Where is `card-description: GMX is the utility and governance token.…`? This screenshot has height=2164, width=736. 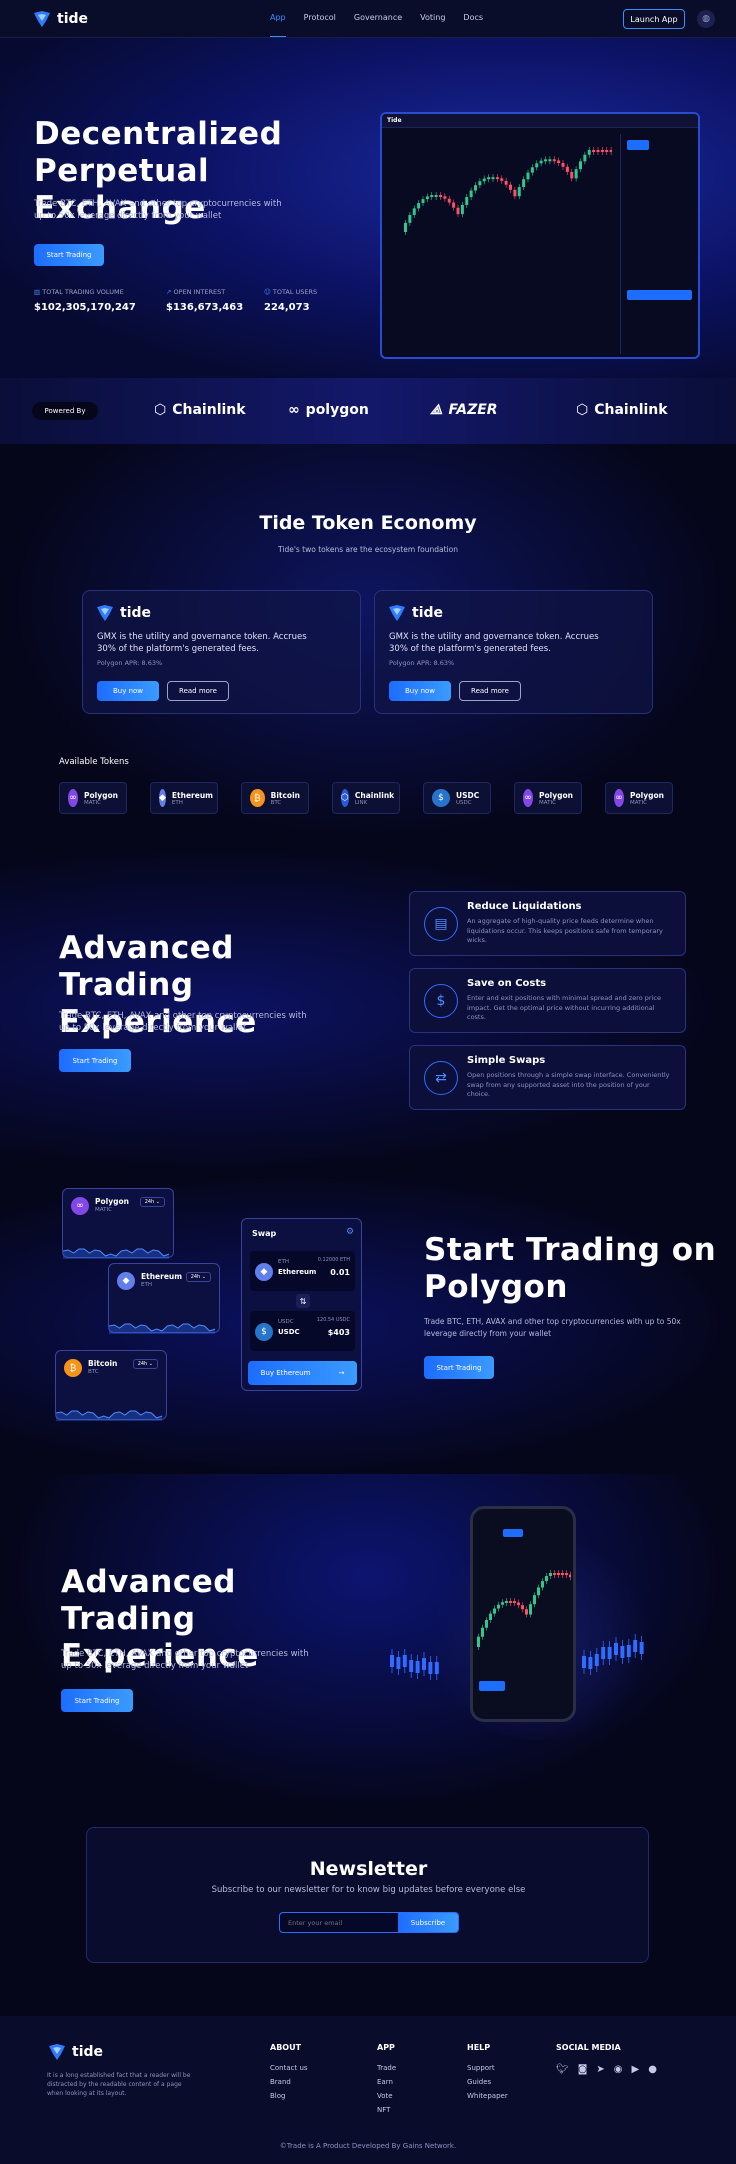 card-description: GMX is the utility and governance token.… is located at coordinates (494, 643).